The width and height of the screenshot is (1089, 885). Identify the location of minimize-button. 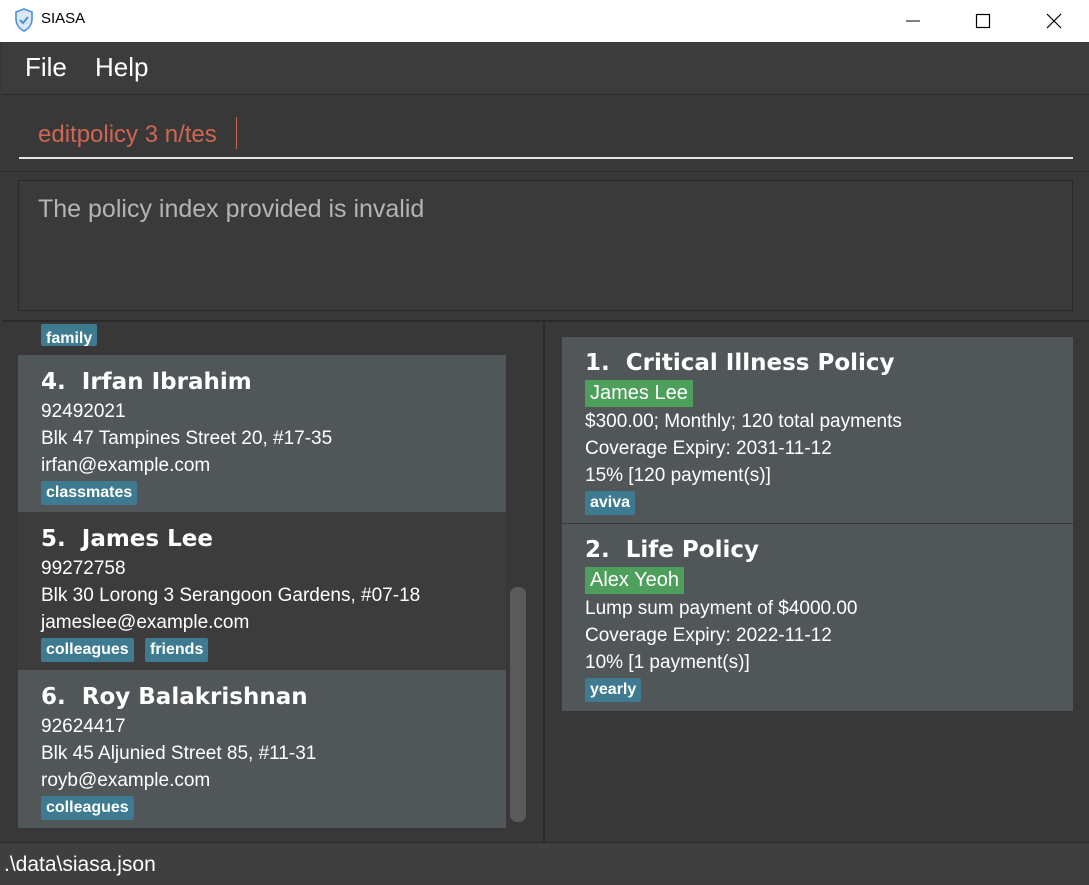
(913, 21).